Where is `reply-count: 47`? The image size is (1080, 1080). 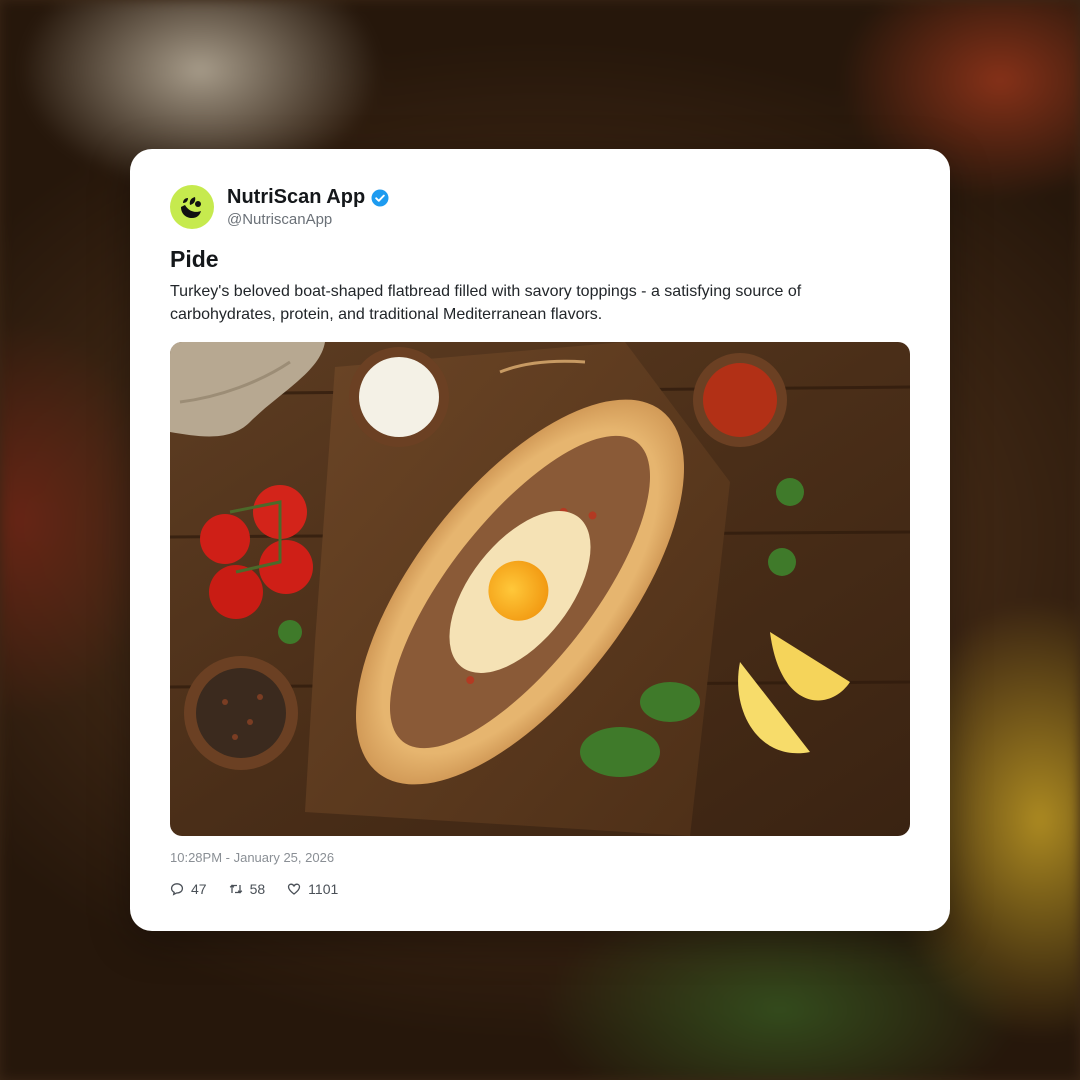
reply-count: 47 is located at coordinates (199, 889).